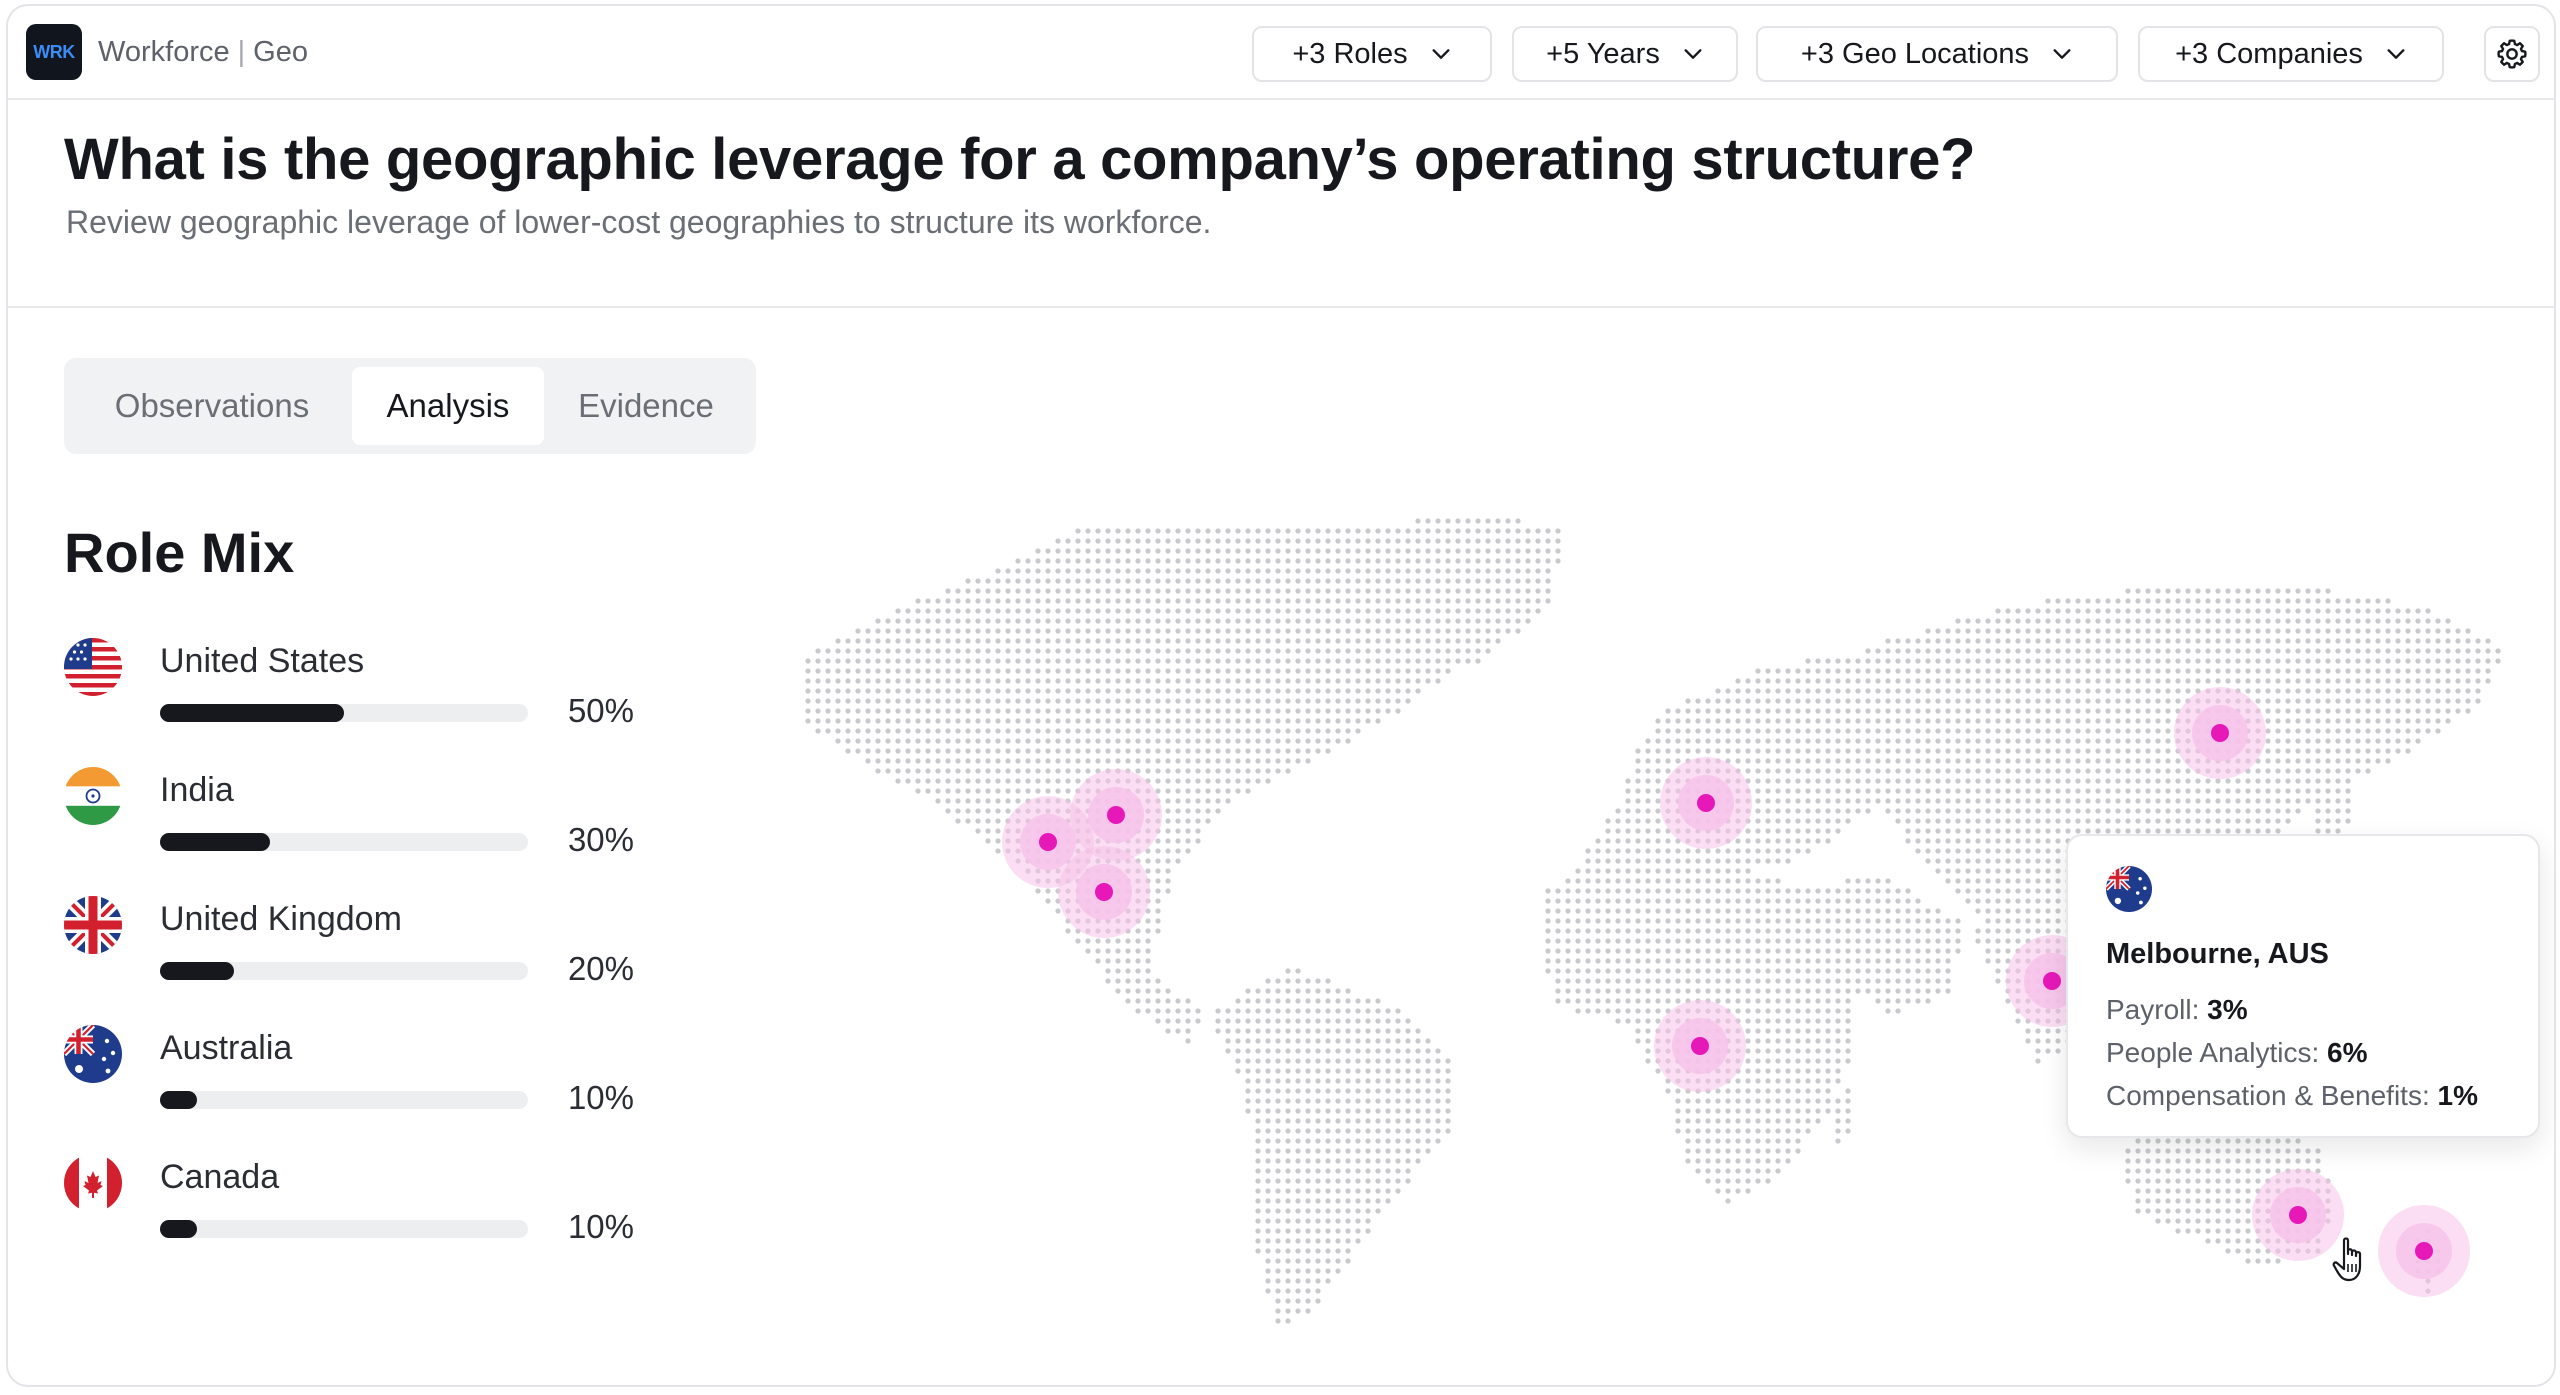 This screenshot has width=2560, height=1395. Describe the element at coordinates (1625, 54) in the screenshot. I see `years-filter-dropdown: +5 Years` at that location.